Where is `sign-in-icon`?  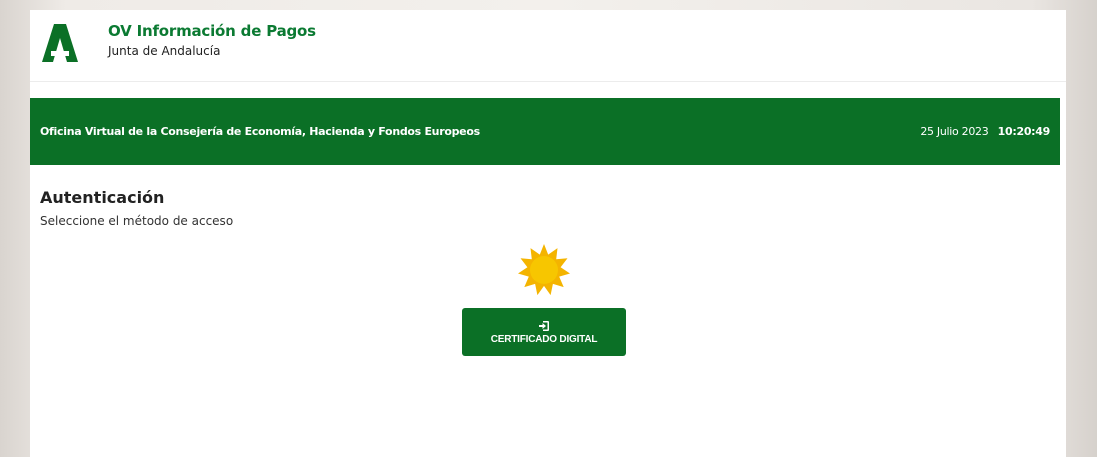
sign-in-icon is located at coordinates (544, 325).